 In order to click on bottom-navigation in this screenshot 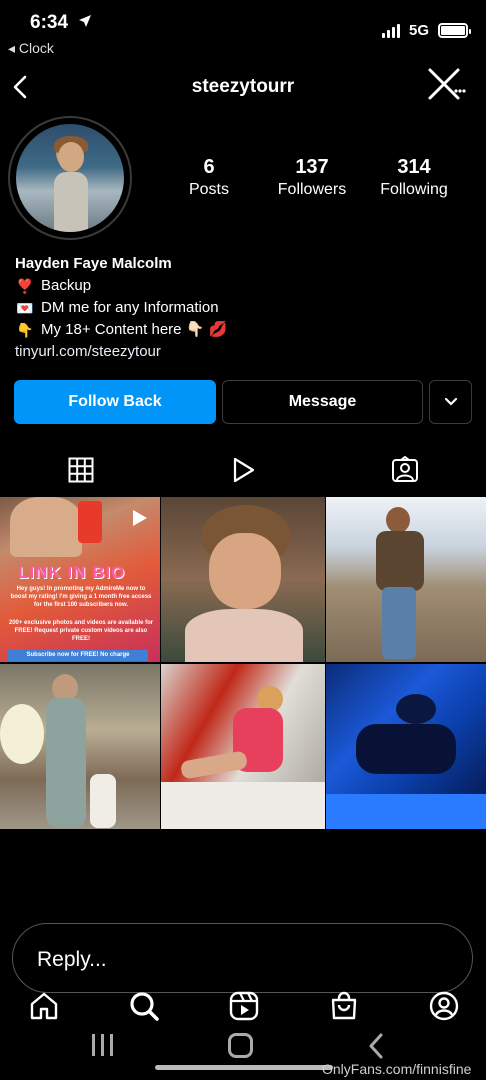, I will do `click(243, 1006)`.